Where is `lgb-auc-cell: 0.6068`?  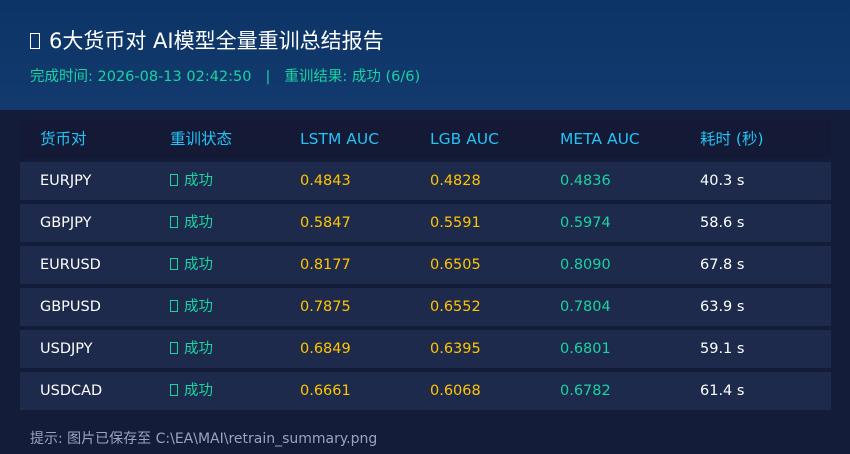 lgb-auc-cell: 0.6068 is located at coordinates (455, 391).